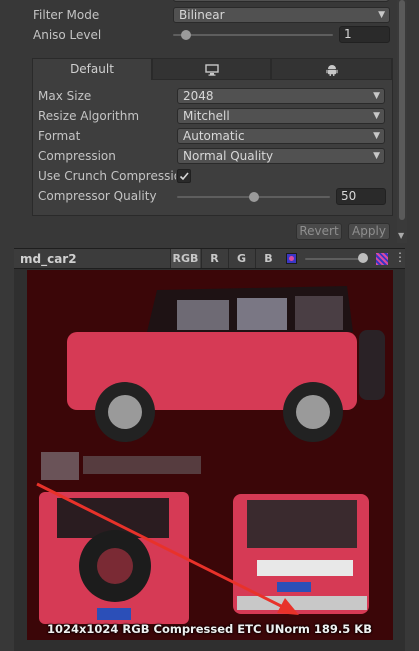  Describe the element at coordinates (198, 96) in the screenshot. I see `max-size-value: 2048` at that location.